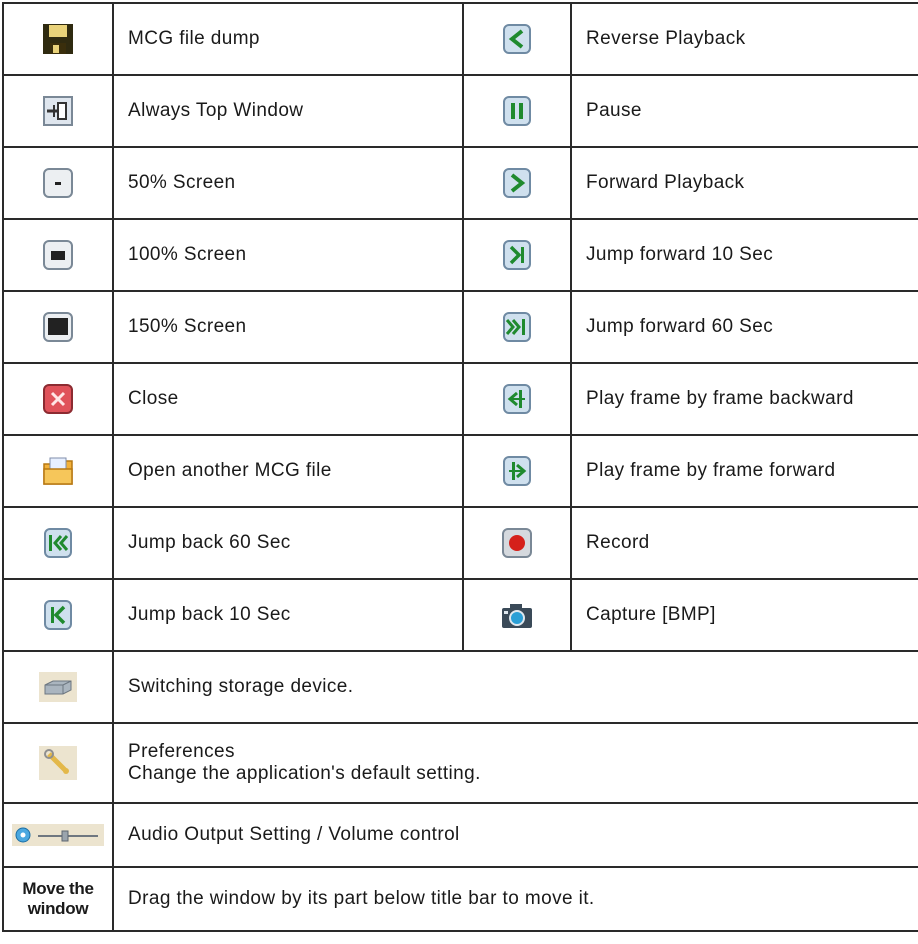 This screenshot has height=944, width=918. What do you see at coordinates (744, 399) in the screenshot?
I see `legend-label: Play frame by frame backward` at bounding box center [744, 399].